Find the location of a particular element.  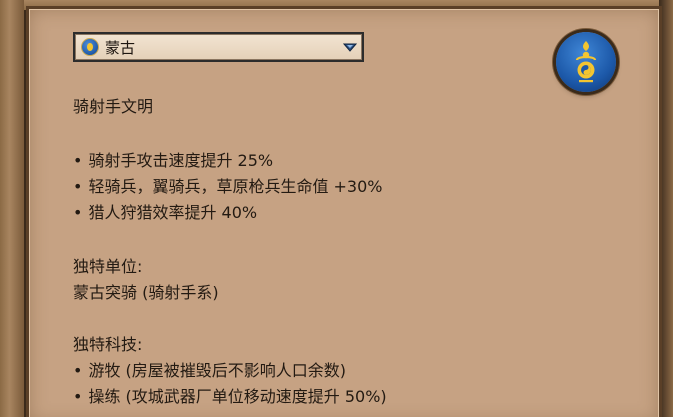

mongolia-flag-icon is located at coordinates (90, 47).